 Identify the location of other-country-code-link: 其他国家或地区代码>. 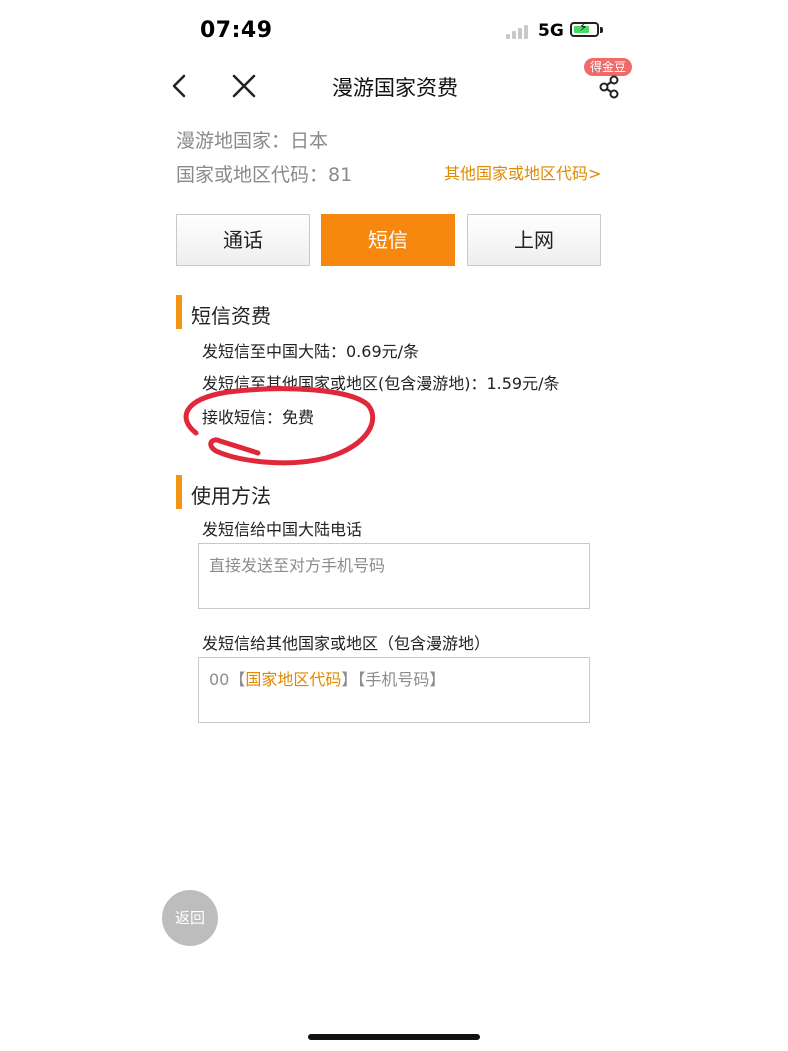
(522, 172).